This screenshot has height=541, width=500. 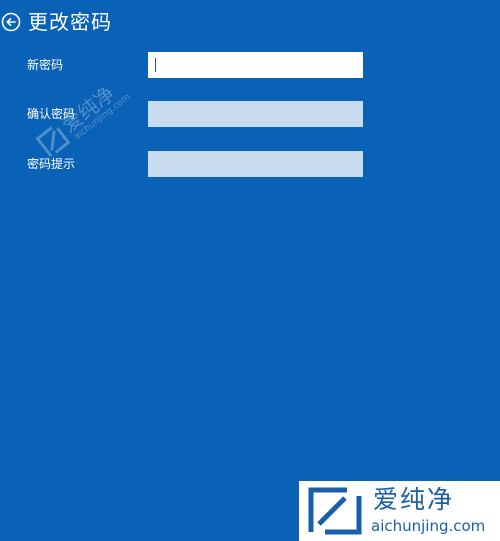 I want to click on new-password-row: 新密码, so click(x=250, y=66).